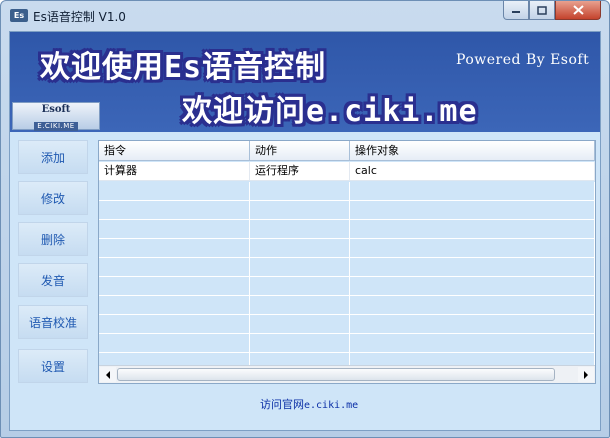 The width and height of the screenshot is (610, 438). I want to click on scroll-left-button, so click(108, 374).